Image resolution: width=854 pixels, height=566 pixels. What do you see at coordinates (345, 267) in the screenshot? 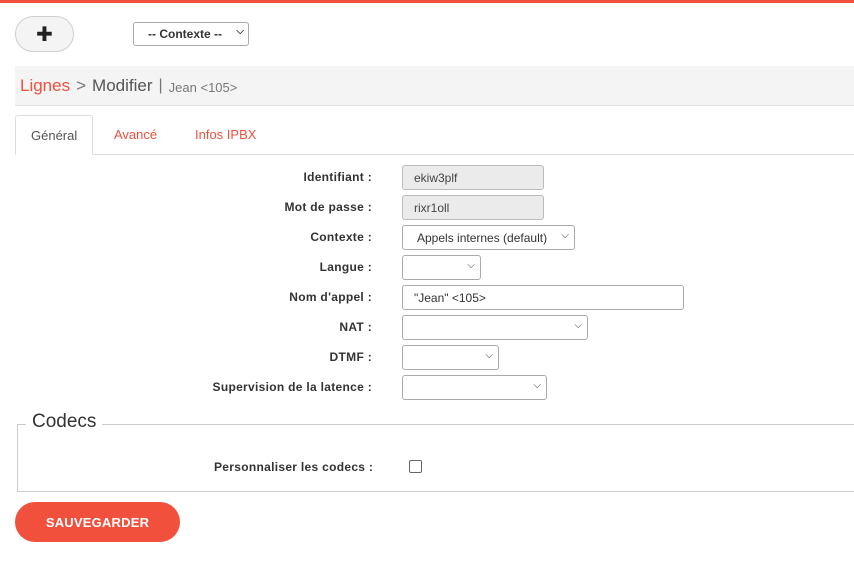
I see `langue-label: Langue :` at bounding box center [345, 267].